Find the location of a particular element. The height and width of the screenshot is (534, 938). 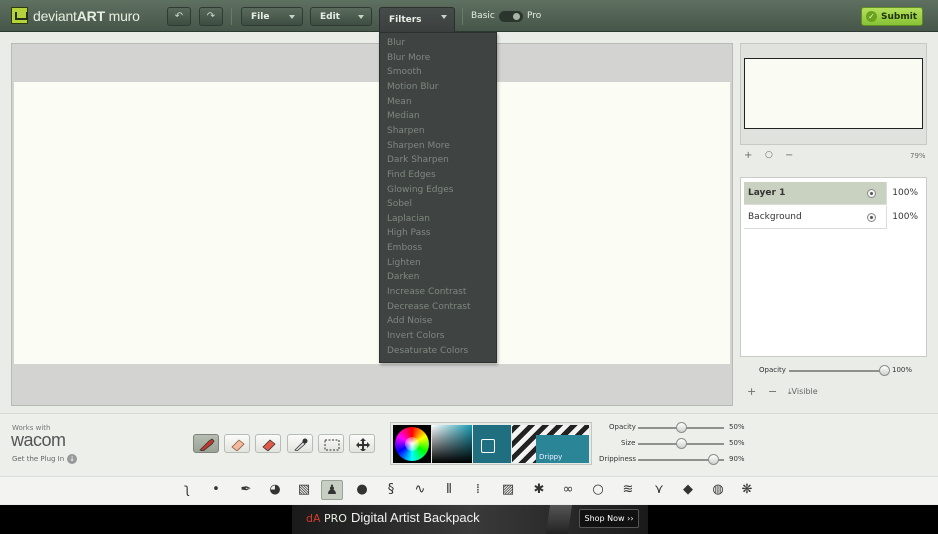

marquee-select-icon is located at coordinates (332, 445).